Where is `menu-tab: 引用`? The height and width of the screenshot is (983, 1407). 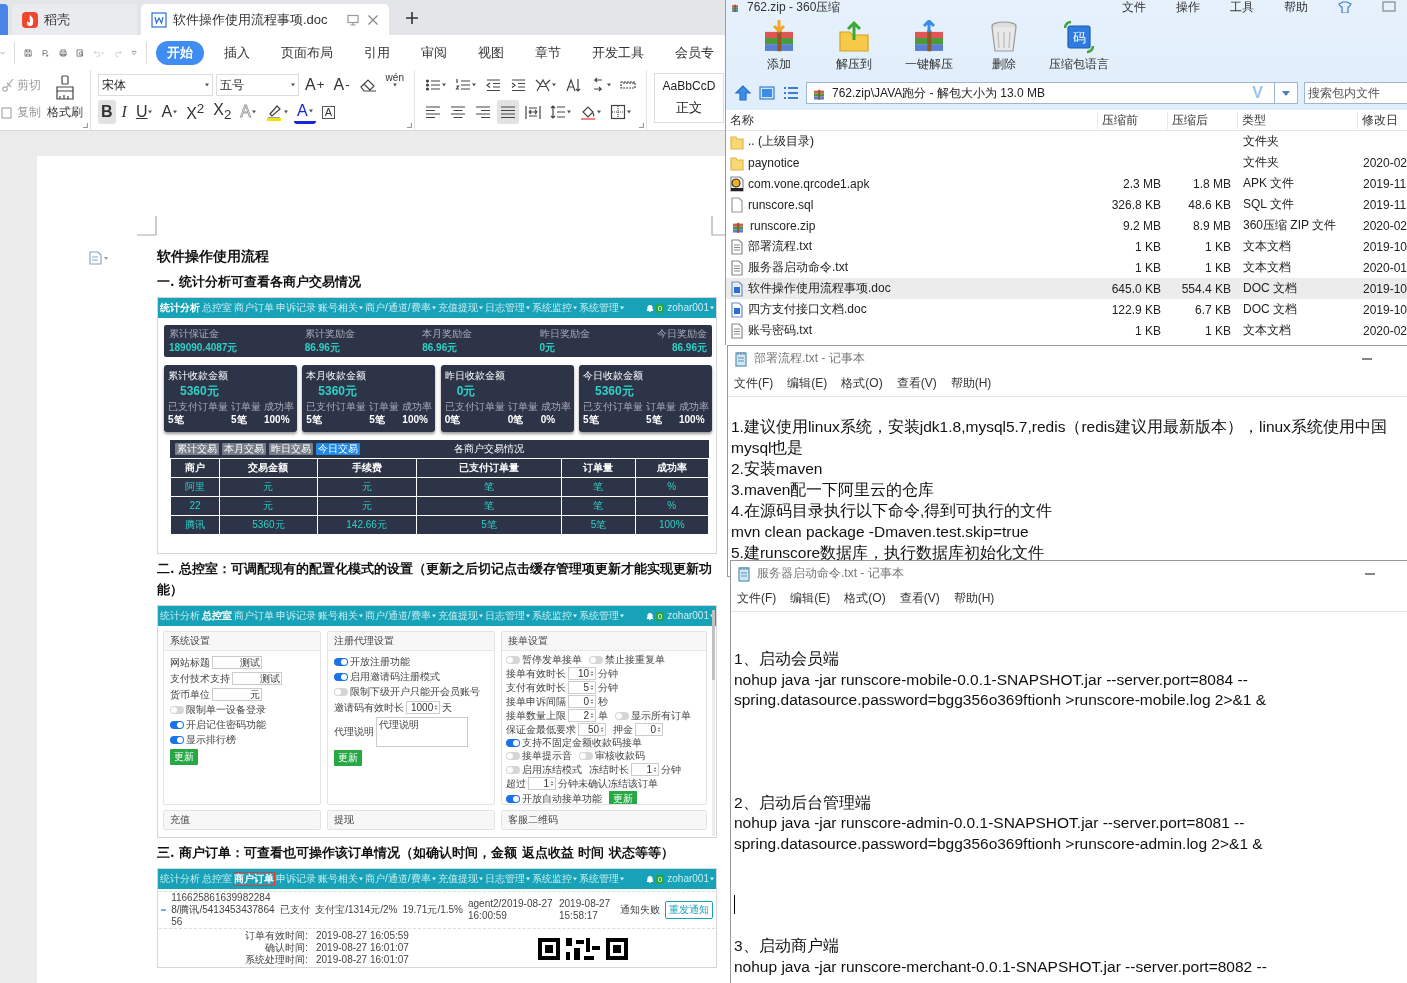 menu-tab: 引用 is located at coordinates (377, 52).